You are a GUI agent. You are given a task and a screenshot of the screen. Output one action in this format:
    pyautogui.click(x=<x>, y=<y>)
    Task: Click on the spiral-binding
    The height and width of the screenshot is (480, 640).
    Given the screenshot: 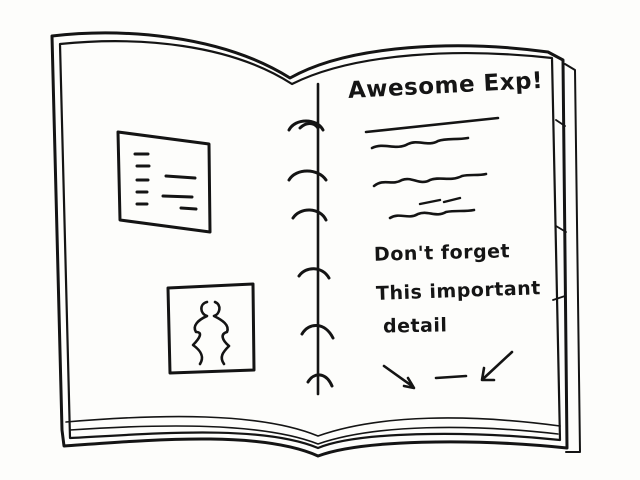 What is the action you would take?
    pyautogui.click(x=311, y=239)
    